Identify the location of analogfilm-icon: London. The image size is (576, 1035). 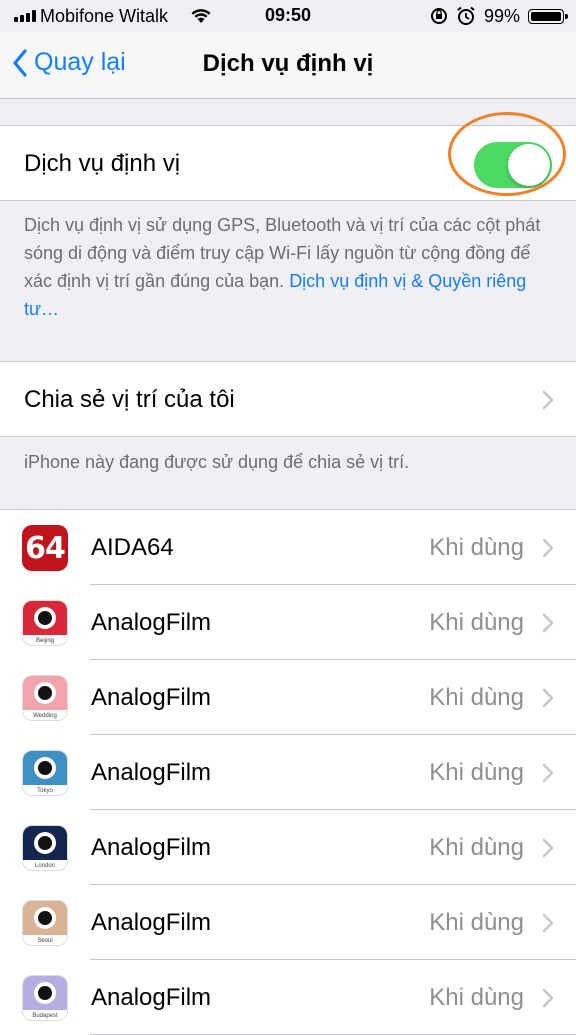
(45, 848).